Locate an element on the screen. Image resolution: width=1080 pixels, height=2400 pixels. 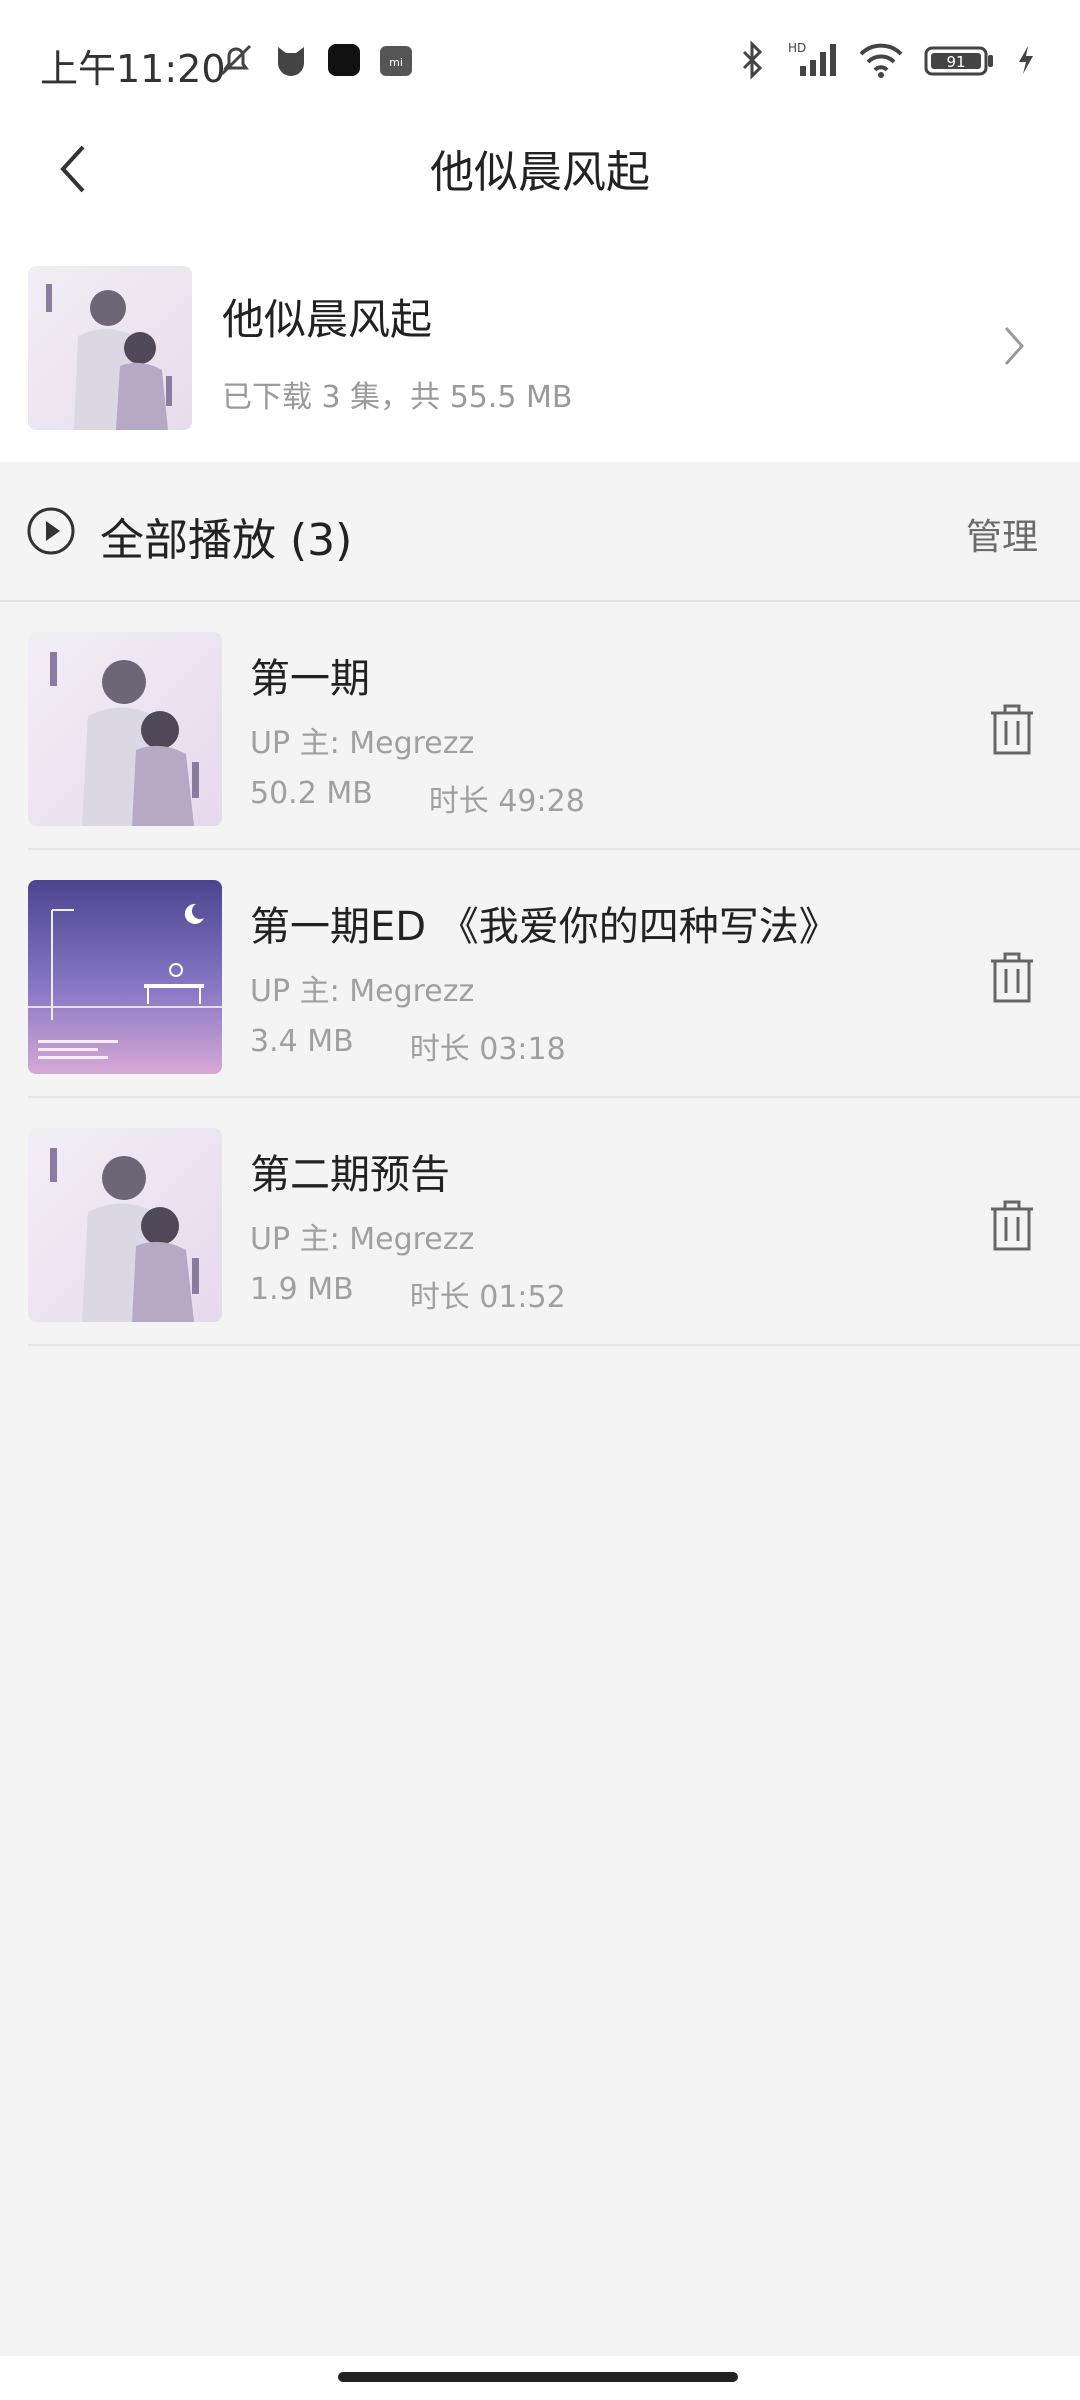
svg-text: mi is located at coordinates (396, 62).